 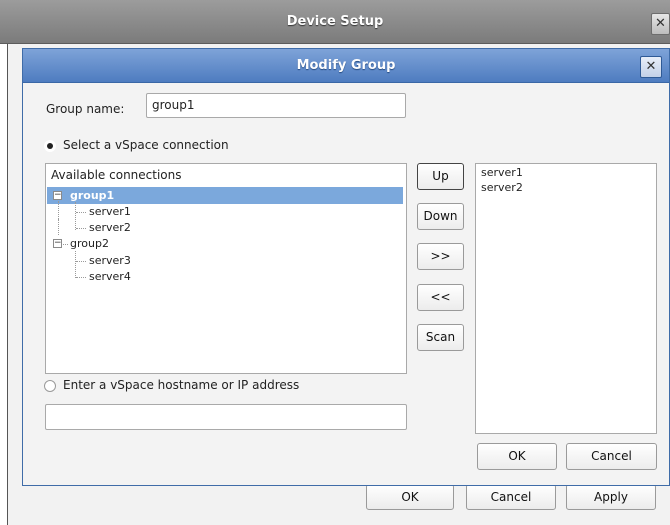 I want to click on remove-from-list-button: <<, so click(x=440, y=297).